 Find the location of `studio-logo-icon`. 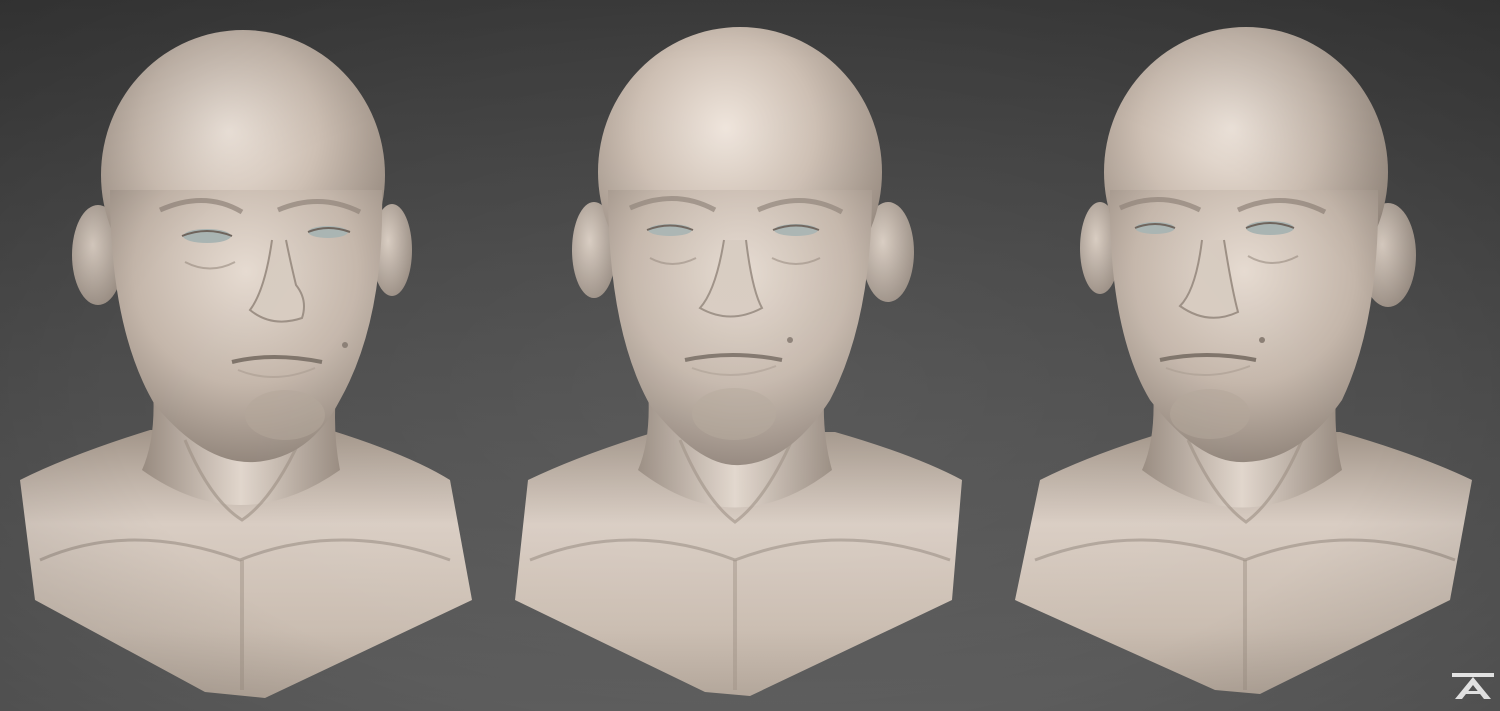

studio-logo-icon is located at coordinates (1473, 686).